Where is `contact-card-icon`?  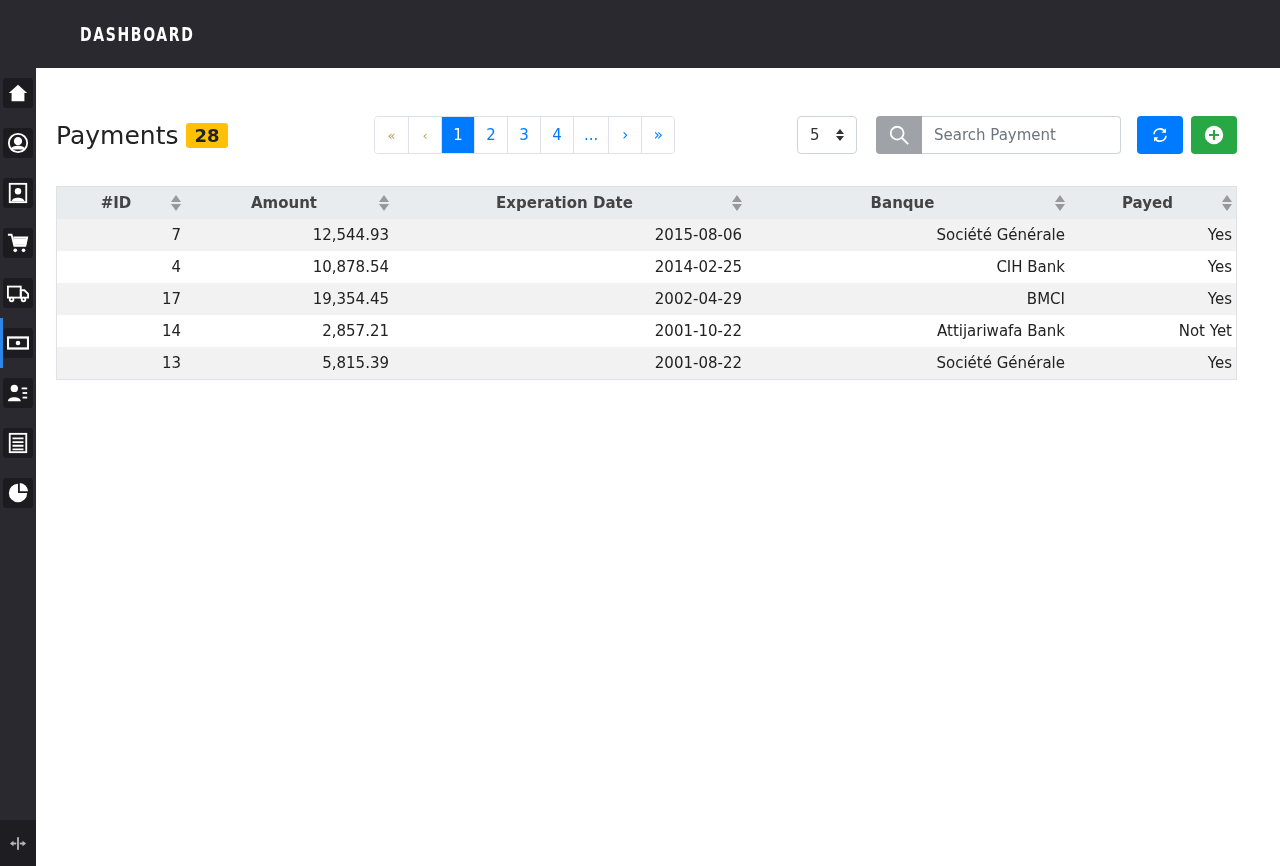
contact-card-icon is located at coordinates (18, 193).